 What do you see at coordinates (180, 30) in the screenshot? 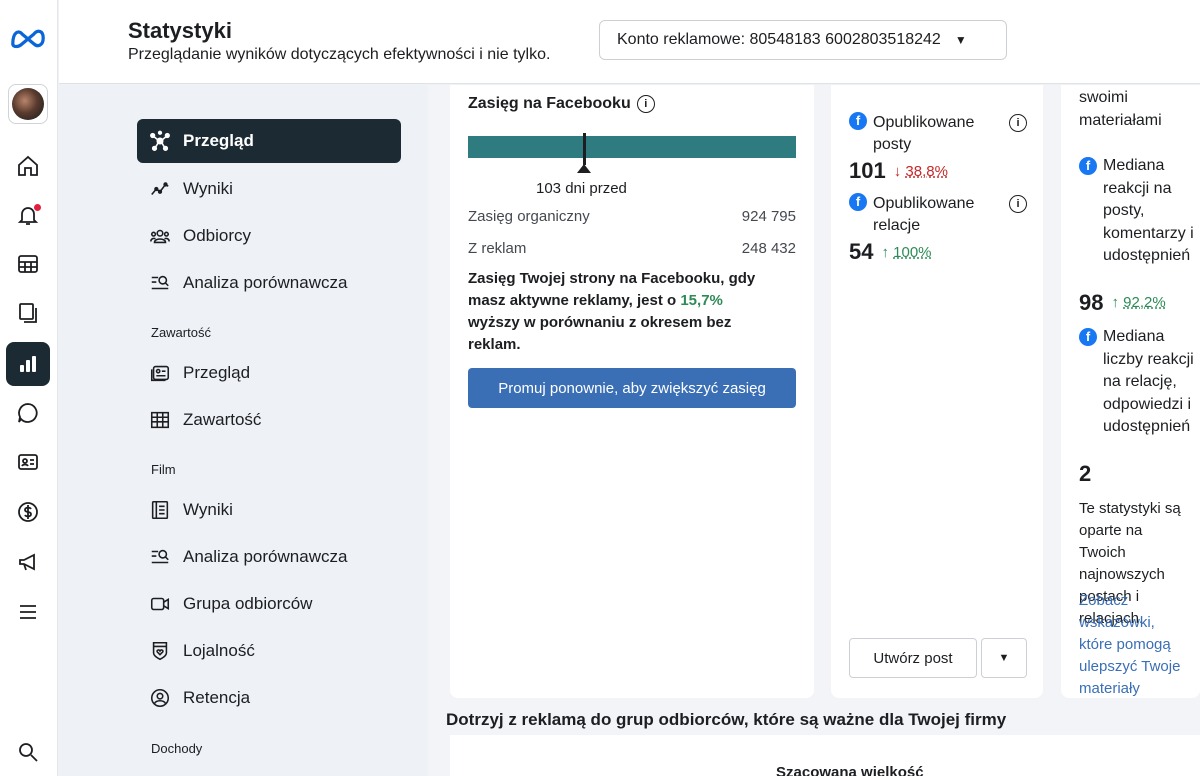
I see `page-title: Statystyki` at bounding box center [180, 30].